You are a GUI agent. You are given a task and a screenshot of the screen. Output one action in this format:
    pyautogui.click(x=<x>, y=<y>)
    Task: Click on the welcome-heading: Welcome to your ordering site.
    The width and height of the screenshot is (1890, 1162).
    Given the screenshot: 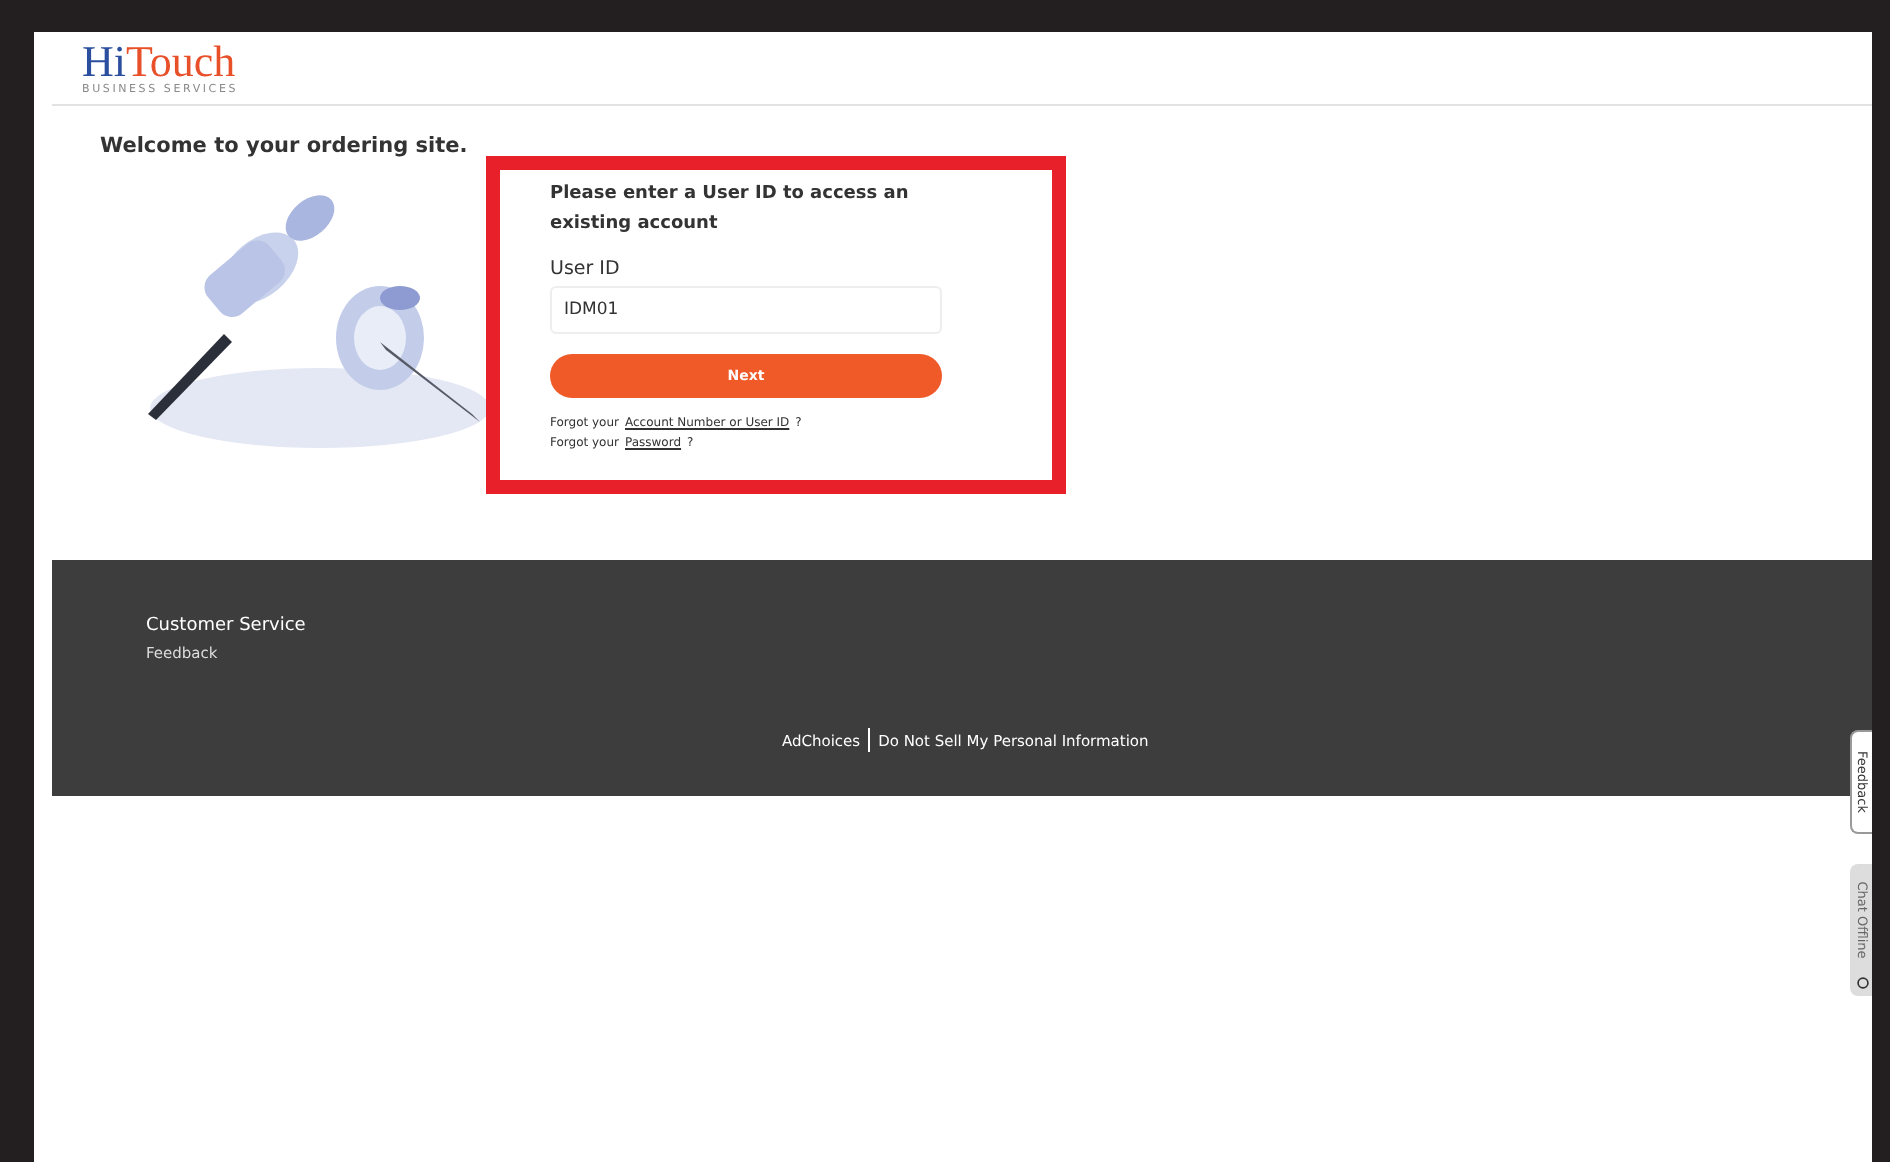 What is the action you would take?
    pyautogui.click(x=285, y=146)
    